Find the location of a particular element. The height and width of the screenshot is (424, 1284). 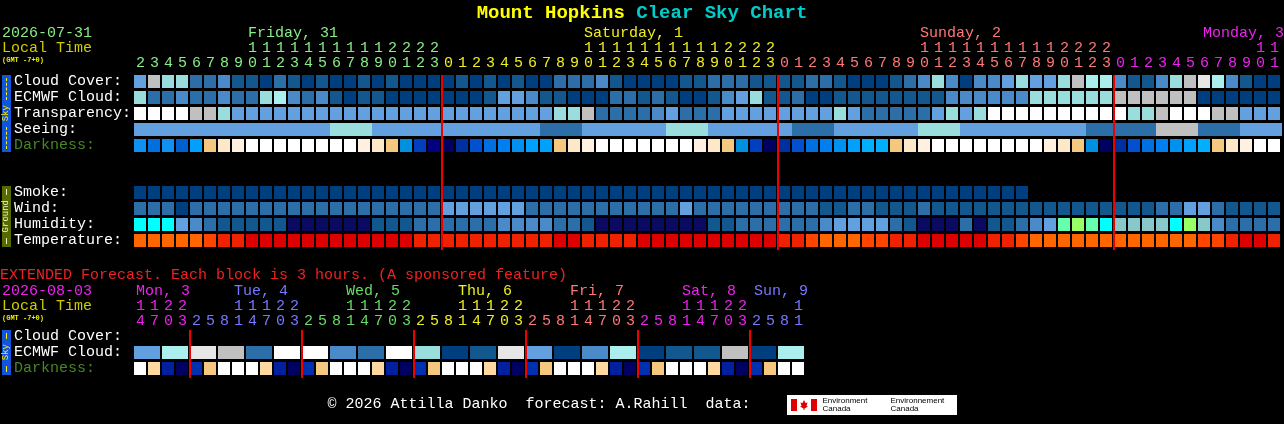

day-label: Saturday, 1 is located at coordinates (634, 33).